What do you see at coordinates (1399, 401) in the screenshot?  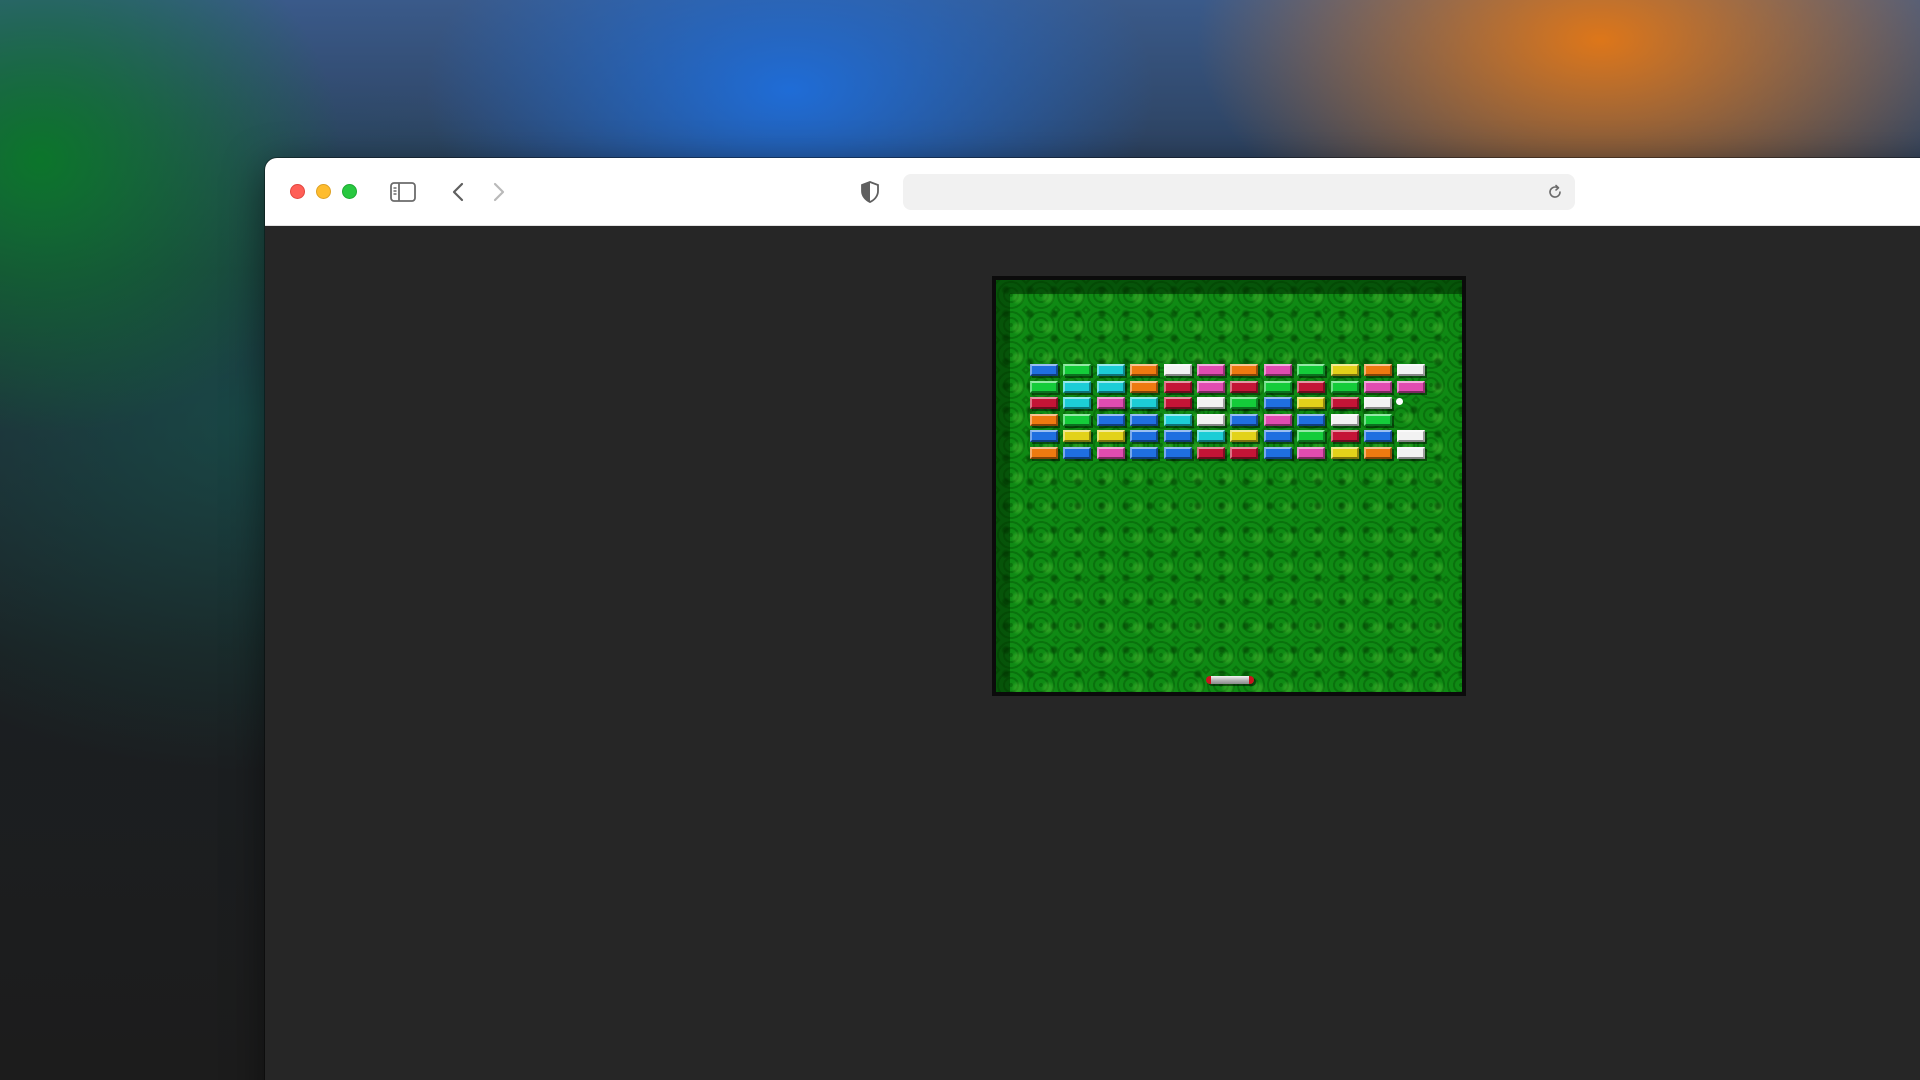 I see `ball` at bounding box center [1399, 401].